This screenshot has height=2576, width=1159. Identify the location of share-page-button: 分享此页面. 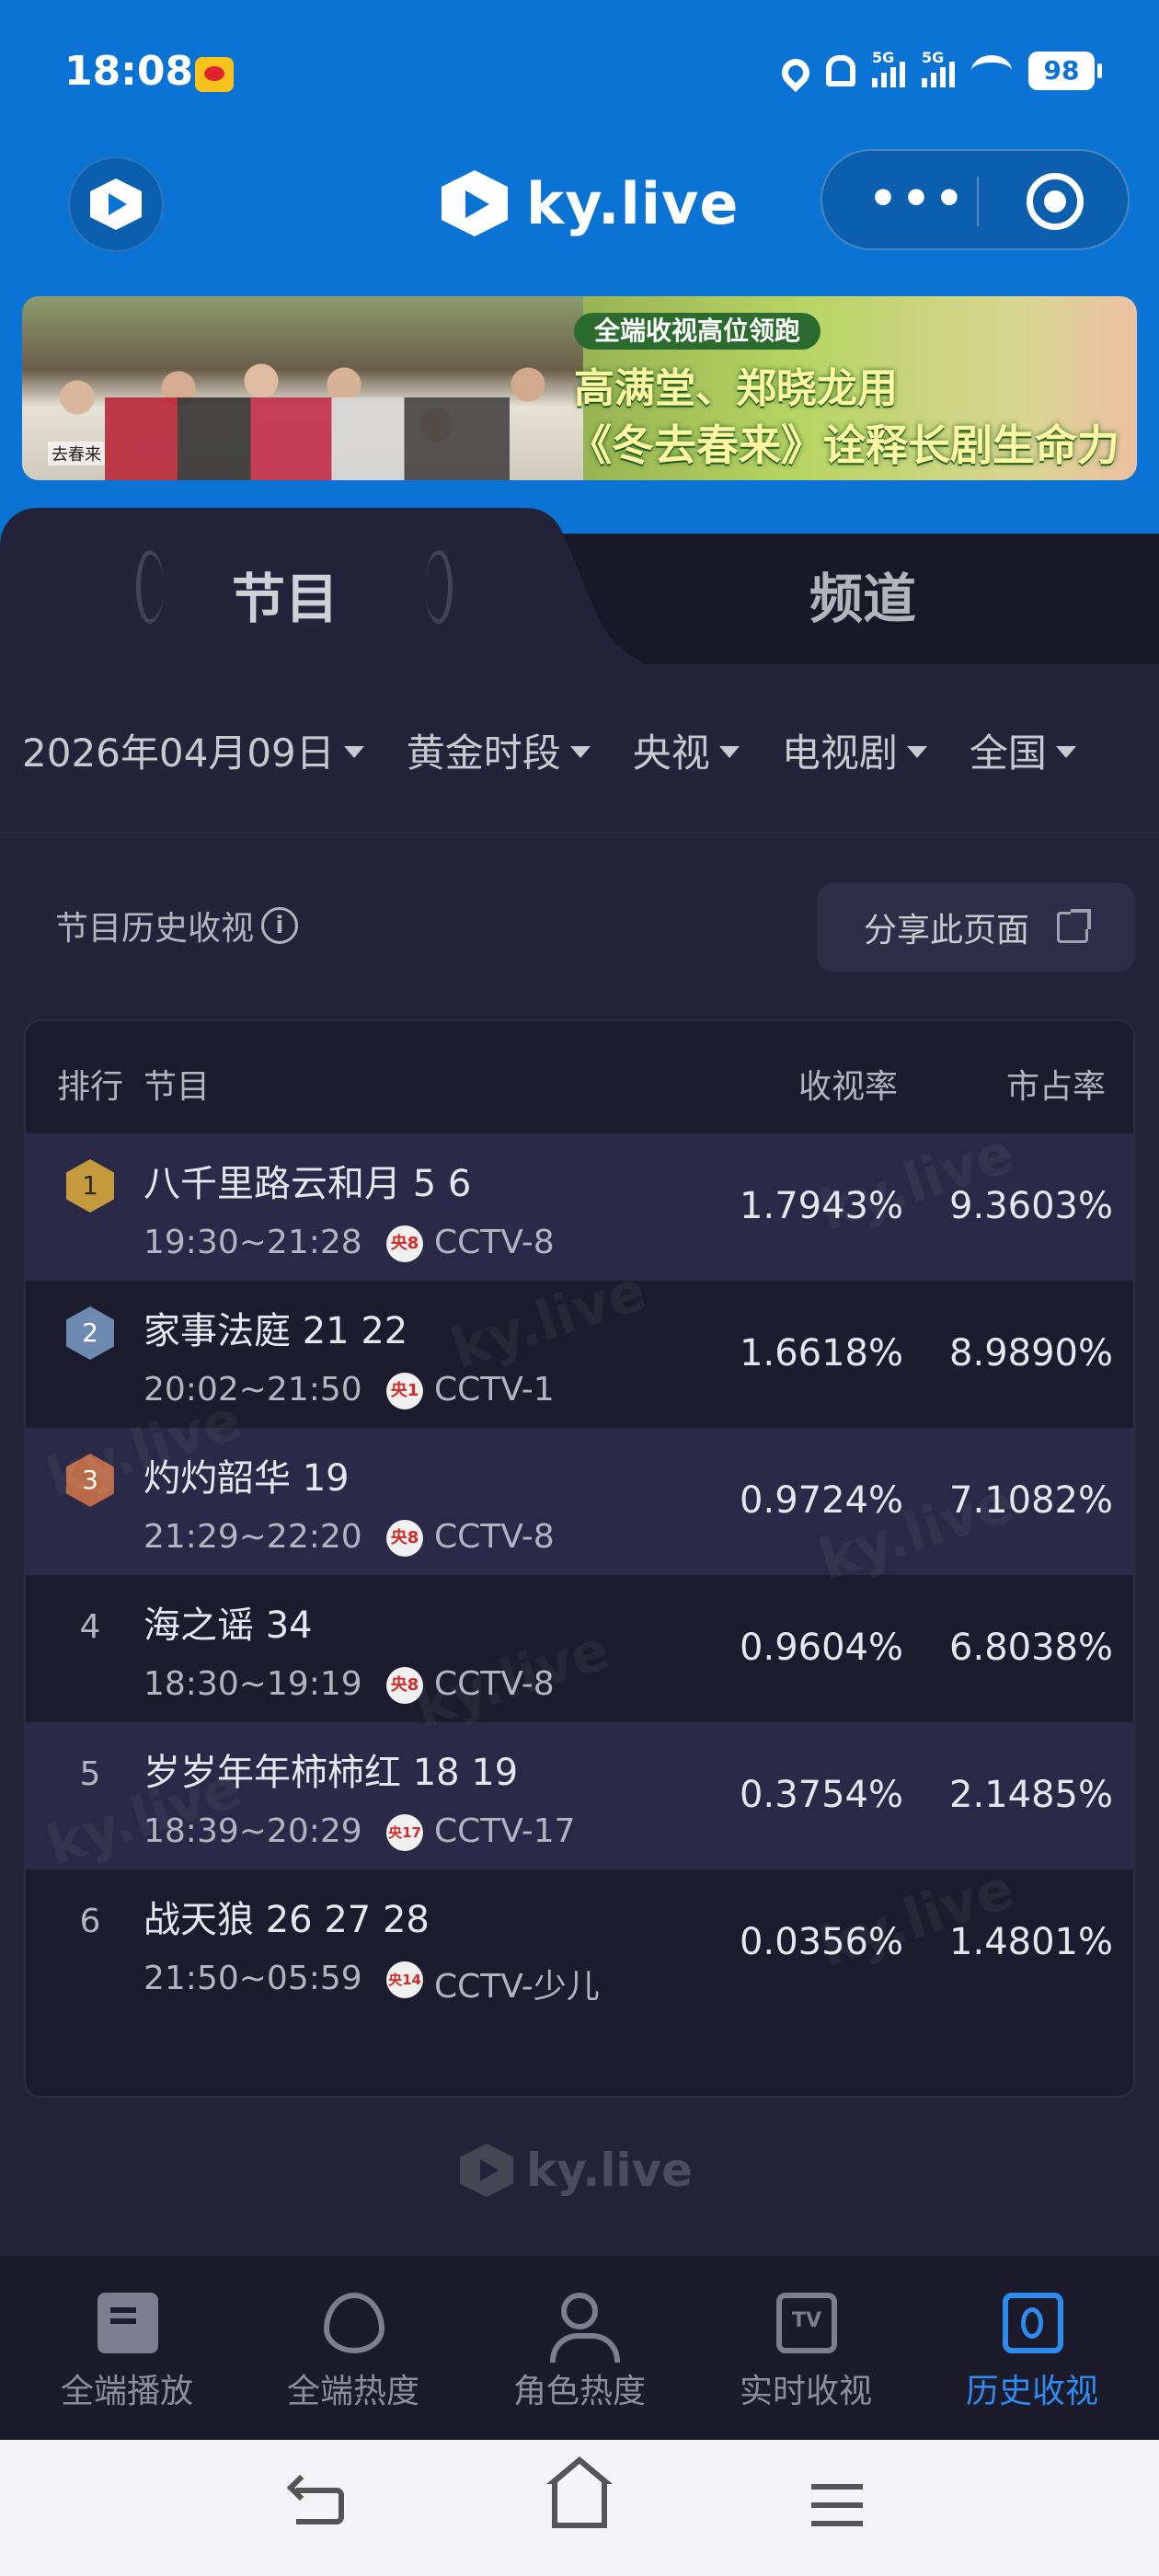
(976, 927).